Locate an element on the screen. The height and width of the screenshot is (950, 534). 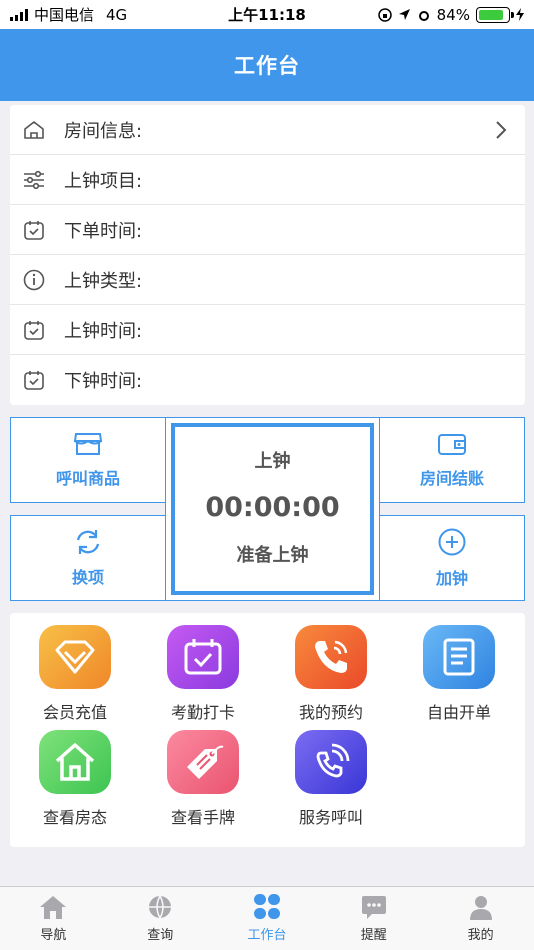
diamond-icon is located at coordinates (75, 657).